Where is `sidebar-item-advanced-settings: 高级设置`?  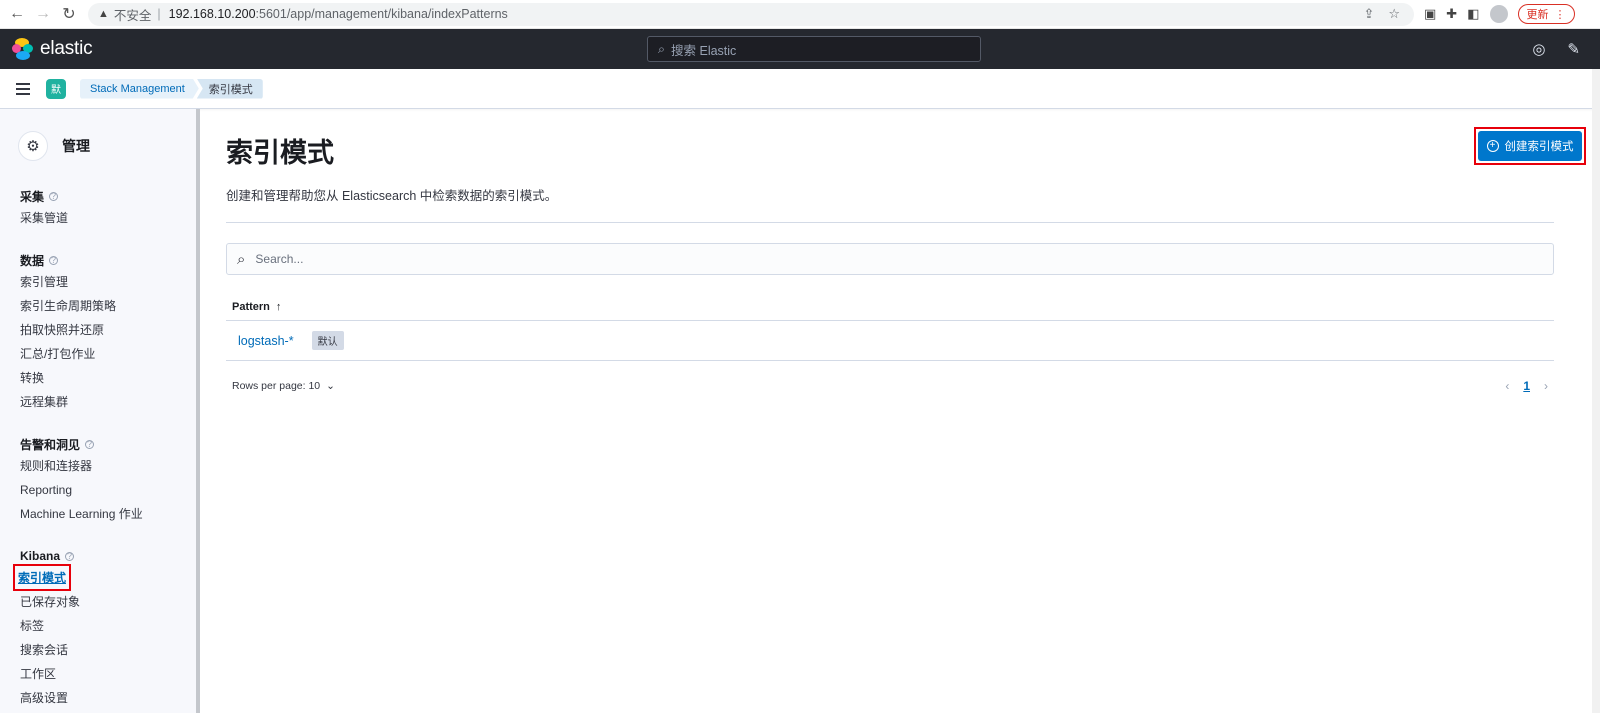
sidebar-item-advanced-settings: 高级设置 is located at coordinates (108, 697).